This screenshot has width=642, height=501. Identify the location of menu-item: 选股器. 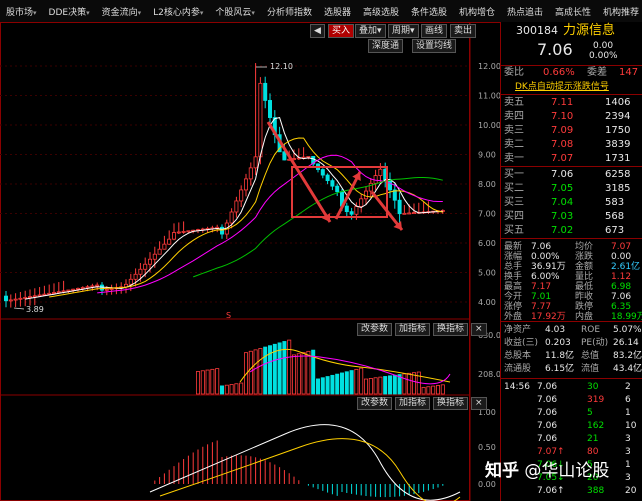
(337, 11).